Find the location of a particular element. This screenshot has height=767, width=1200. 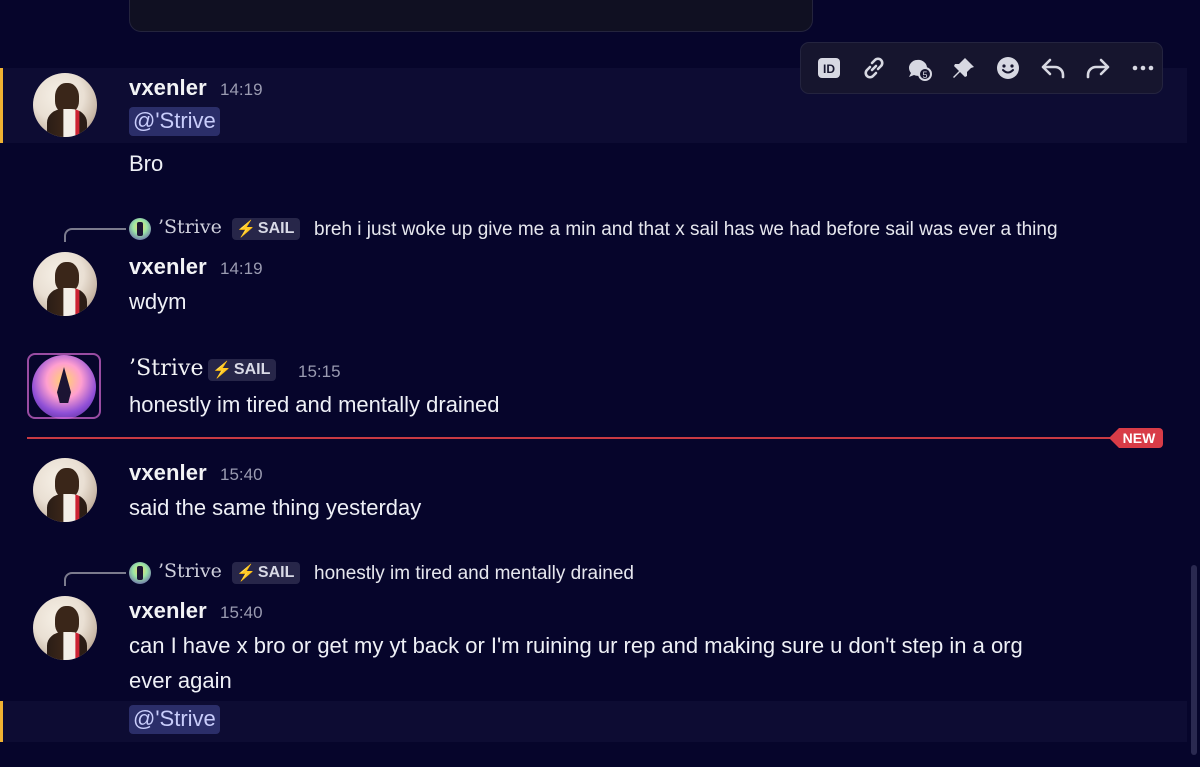

forward-icon is located at coordinates (1098, 68).